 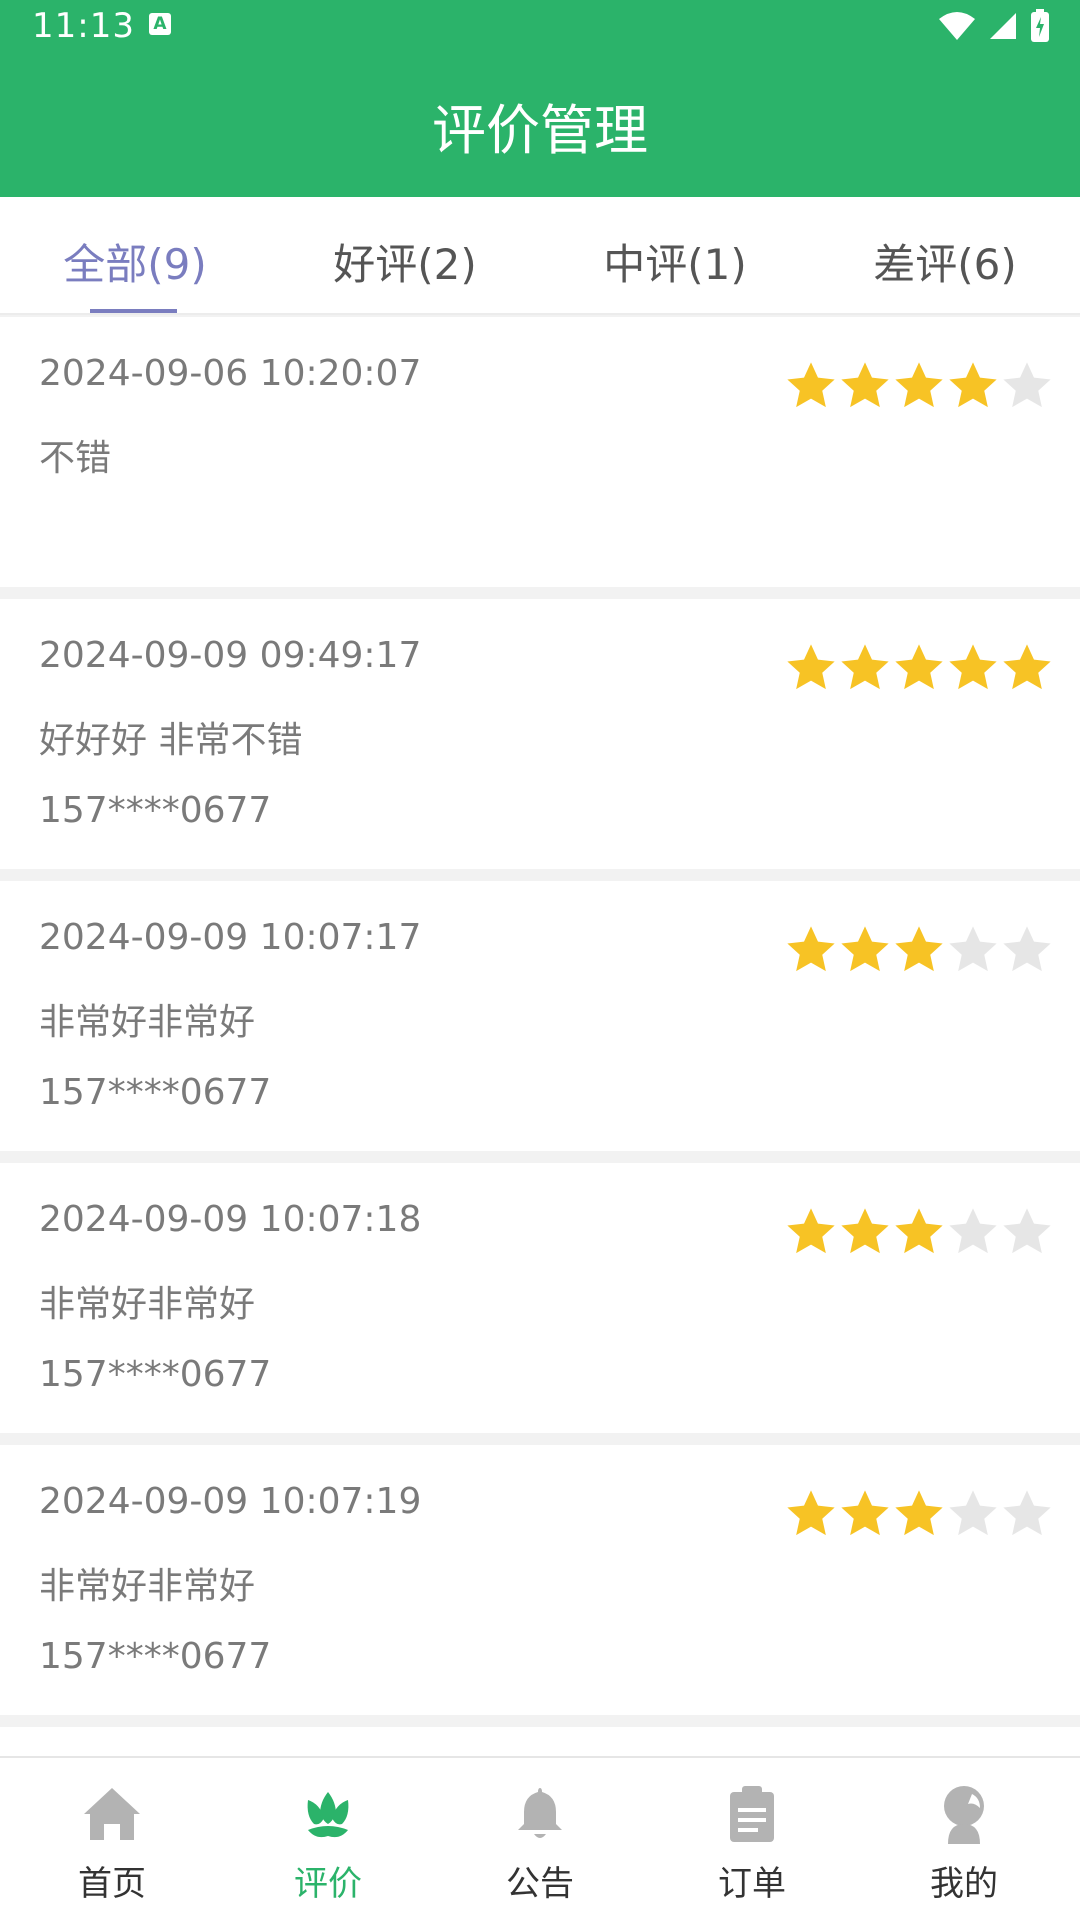 I want to click on status-icons, so click(x=994, y=26).